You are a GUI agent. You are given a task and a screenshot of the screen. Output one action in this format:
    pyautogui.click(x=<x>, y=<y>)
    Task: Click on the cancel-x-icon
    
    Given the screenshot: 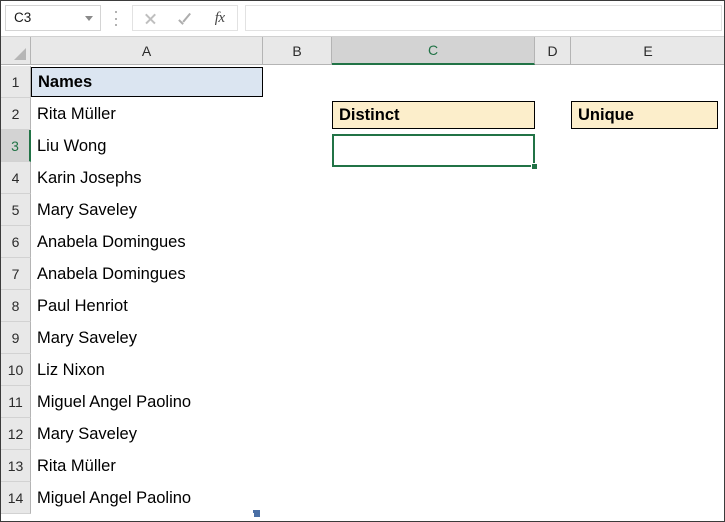 What is the action you would take?
    pyautogui.click(x=150, y=18)
    